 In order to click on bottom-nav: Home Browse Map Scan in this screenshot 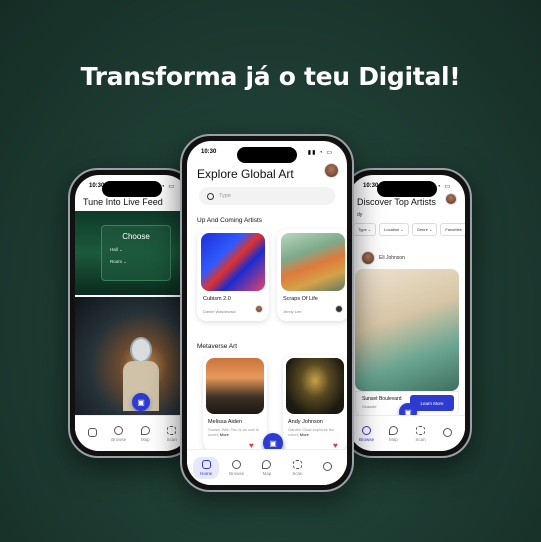, I will do `click(267, 467)`.